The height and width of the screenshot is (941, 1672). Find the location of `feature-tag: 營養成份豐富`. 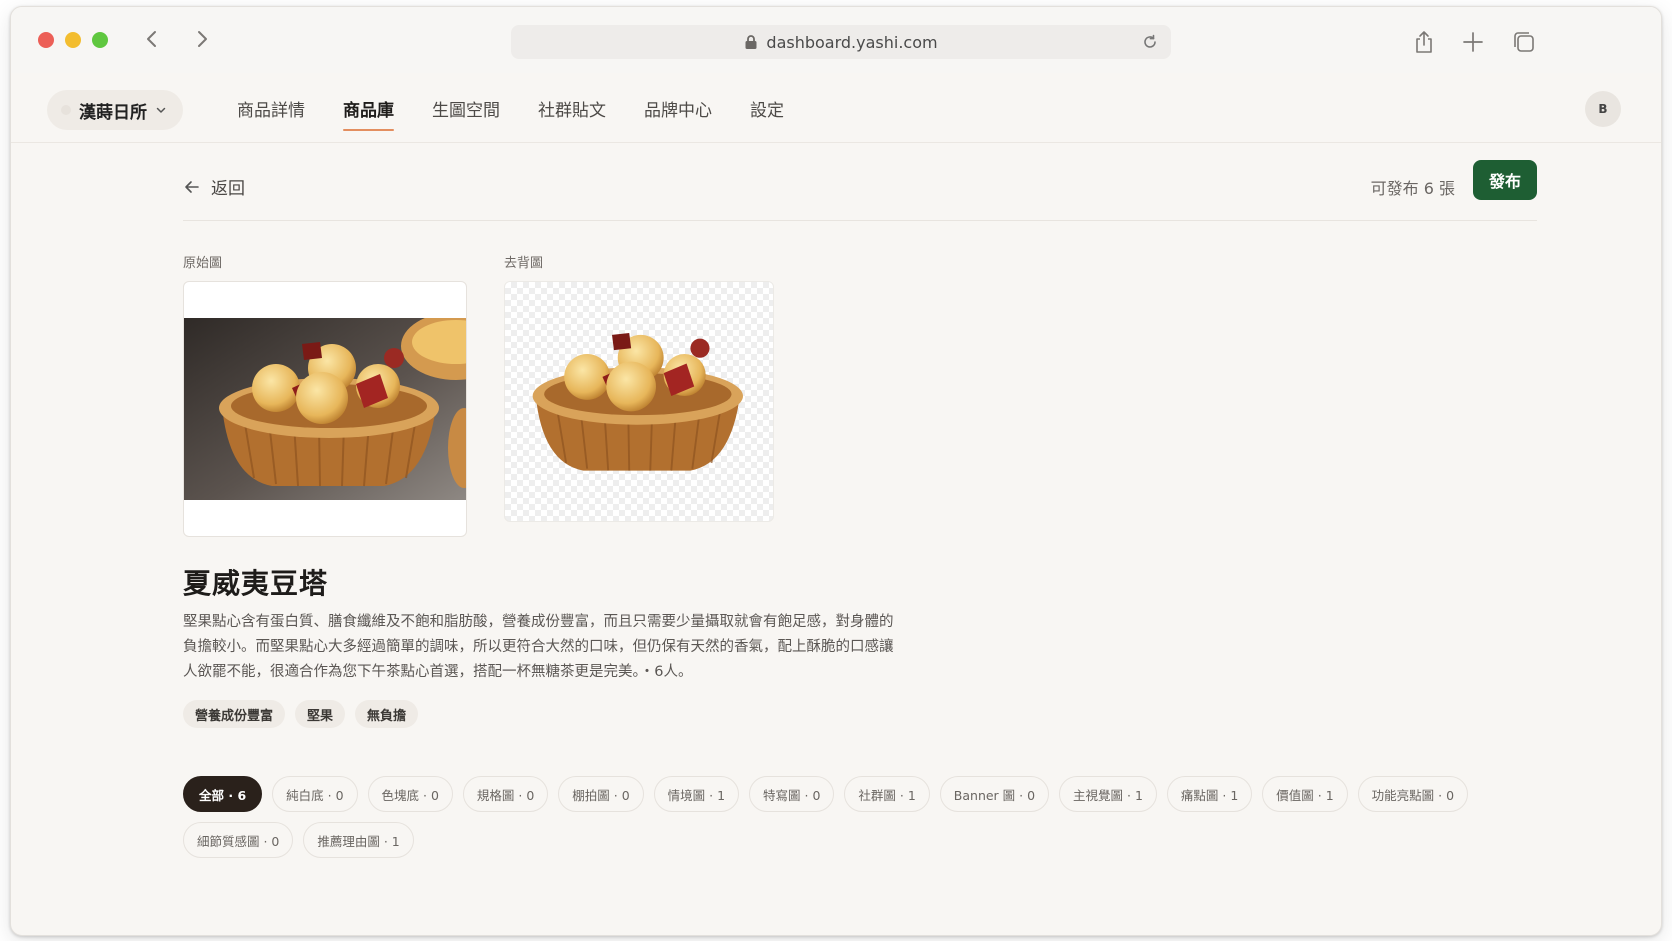

feature-tag: 營養成份豐富 is located at coordinates (234, 714).